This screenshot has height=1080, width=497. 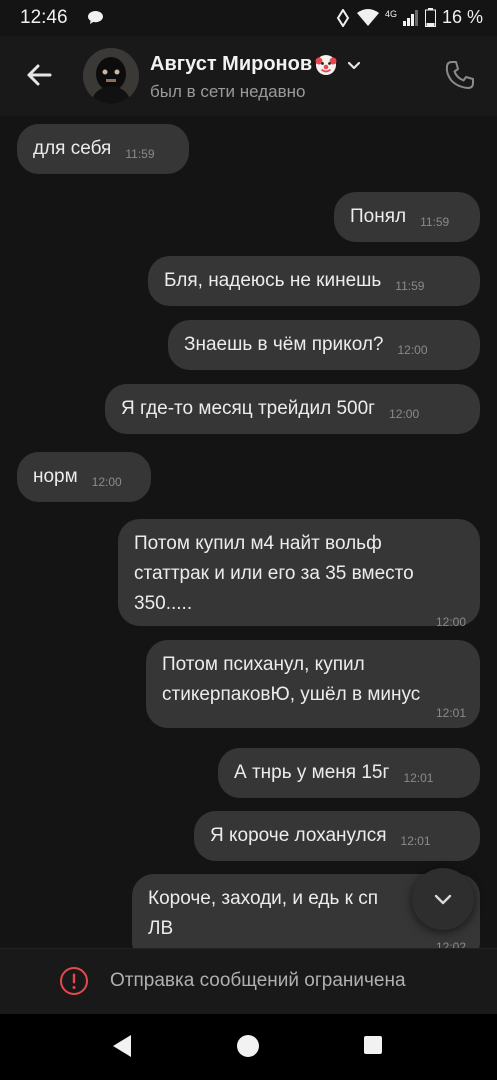 What do you see at coordinates (122, 1046) in the screenshot?
I see `nav-back-icon` at bounding box center [122, 1046].